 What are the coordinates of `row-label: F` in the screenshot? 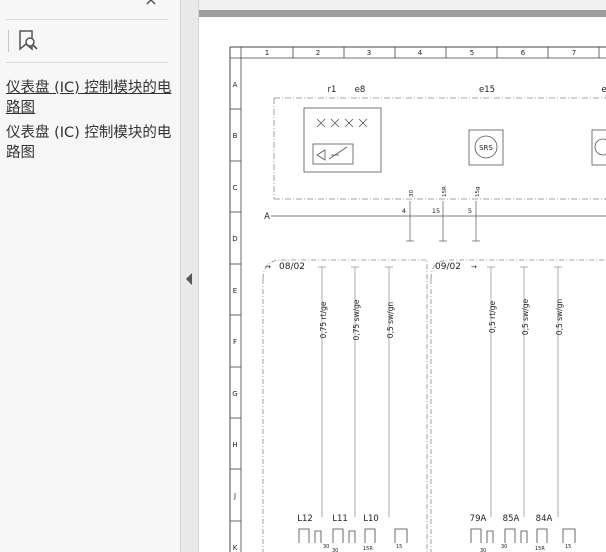 It's located at (235, 342).